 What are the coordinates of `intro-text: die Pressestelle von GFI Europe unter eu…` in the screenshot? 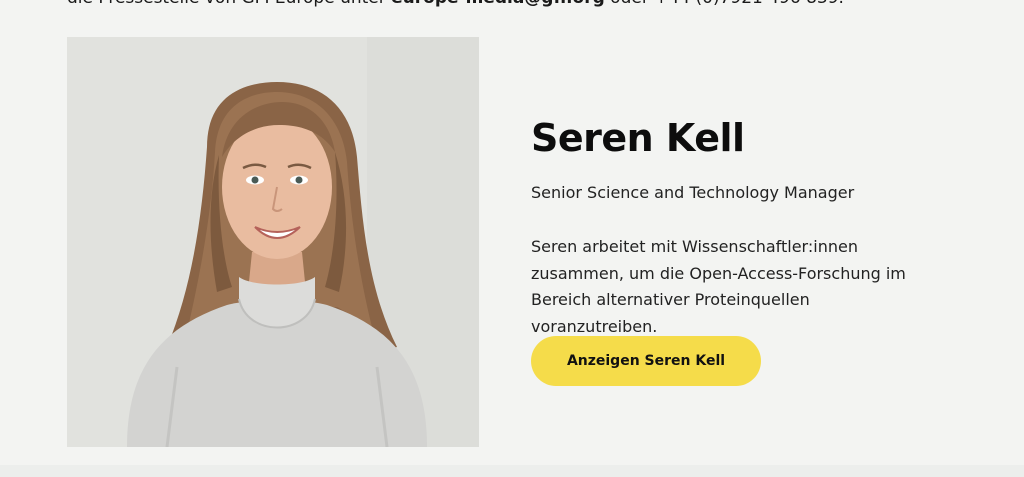 It's located at (455, 4).